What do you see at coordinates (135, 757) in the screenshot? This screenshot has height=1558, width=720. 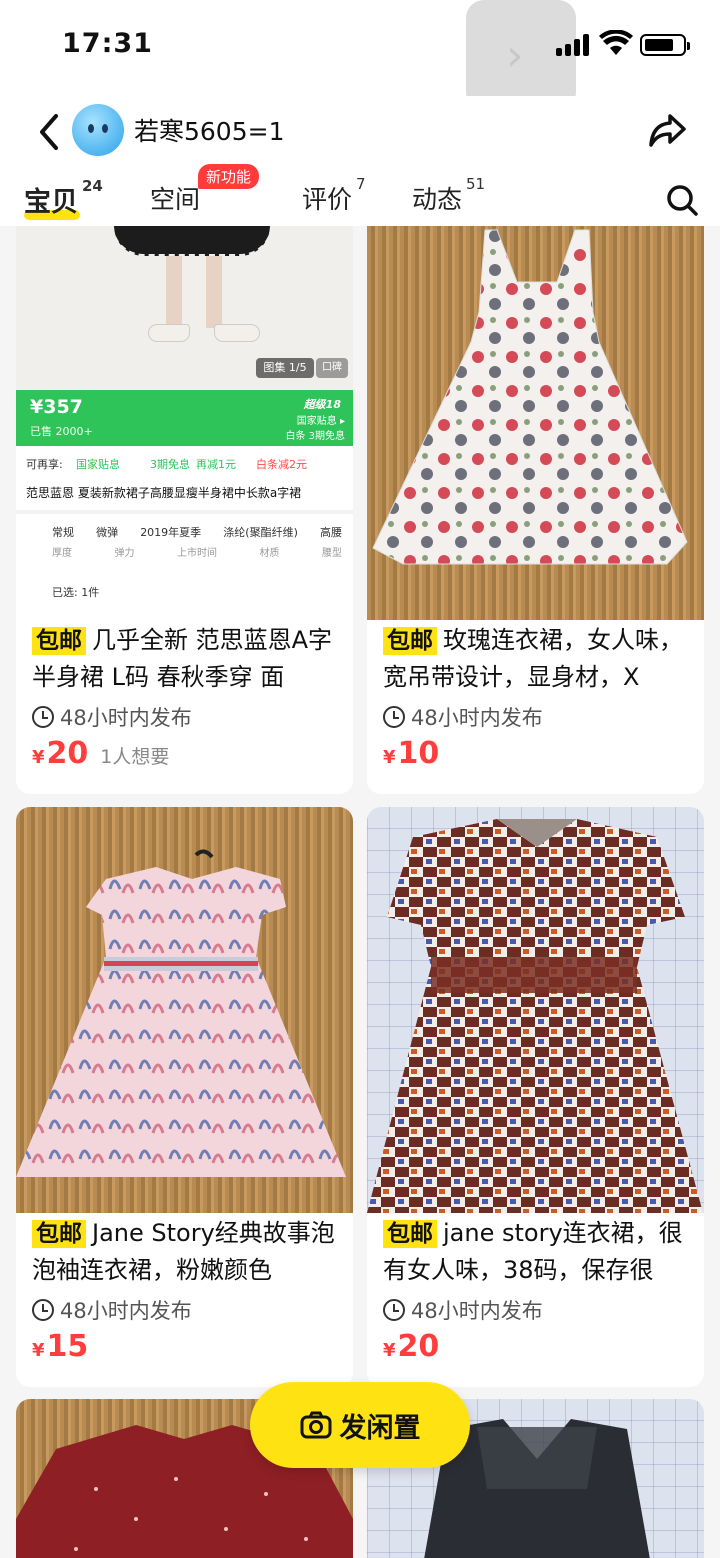 I see `want-count: 1人想要` at bounding box center [135, 757].